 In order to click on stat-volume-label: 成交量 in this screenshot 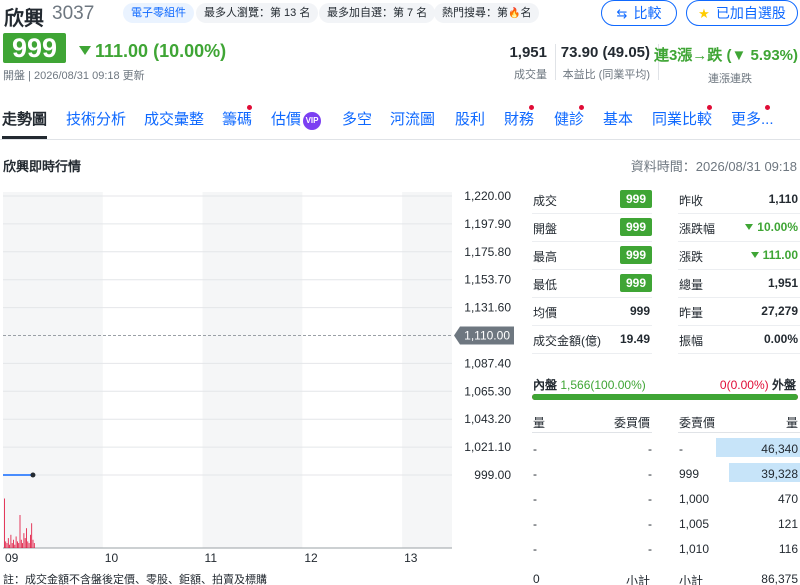, I will do `click(530, 75)`.